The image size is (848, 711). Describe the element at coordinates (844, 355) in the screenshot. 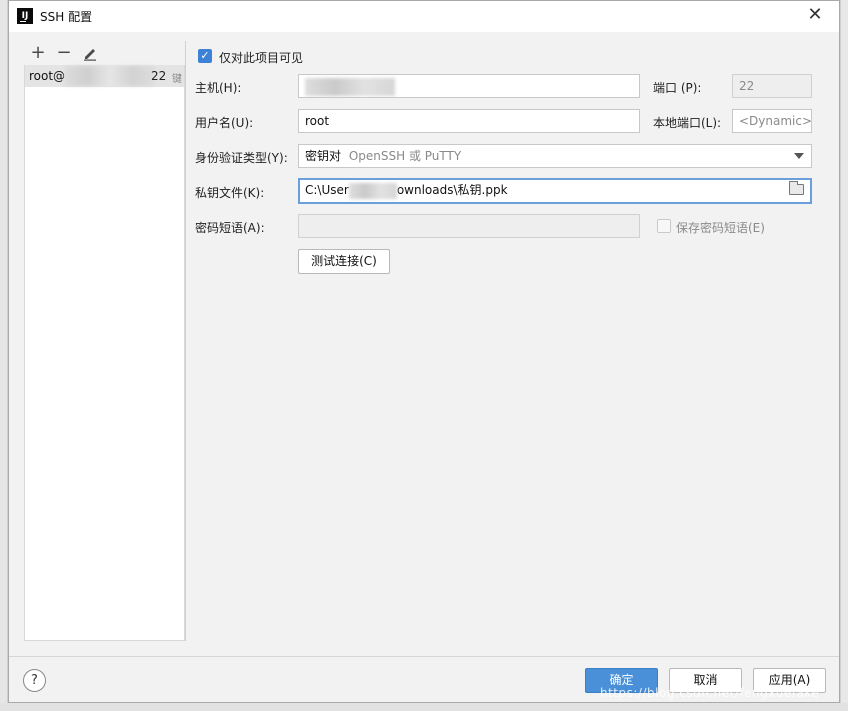

I see `background-window-right` at that location.